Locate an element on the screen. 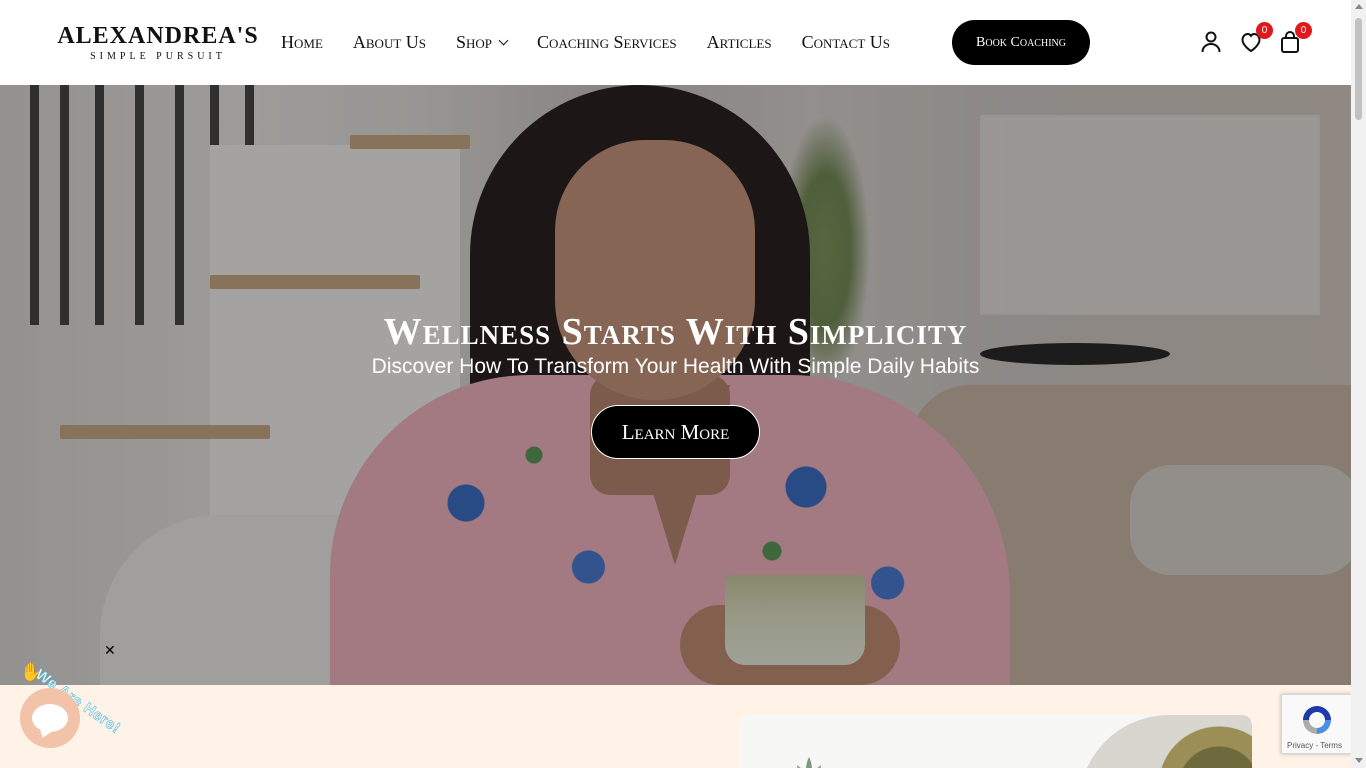 The height and width of the screenshot is (768, 1366). nav-item-shop: Shop is located at coordinates (482, 42).